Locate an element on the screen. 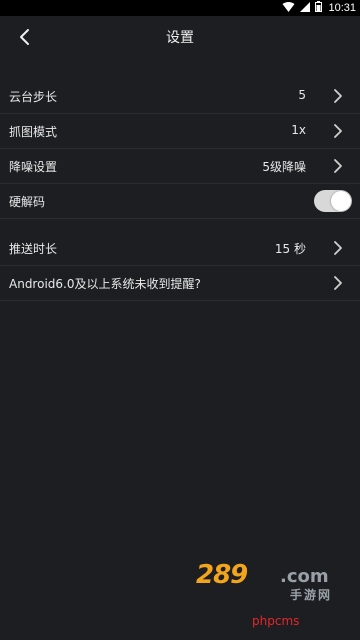 The height and width of the screenshot is (640, 360). setting-label: 推送时长 is located at coordinates (33, 249).